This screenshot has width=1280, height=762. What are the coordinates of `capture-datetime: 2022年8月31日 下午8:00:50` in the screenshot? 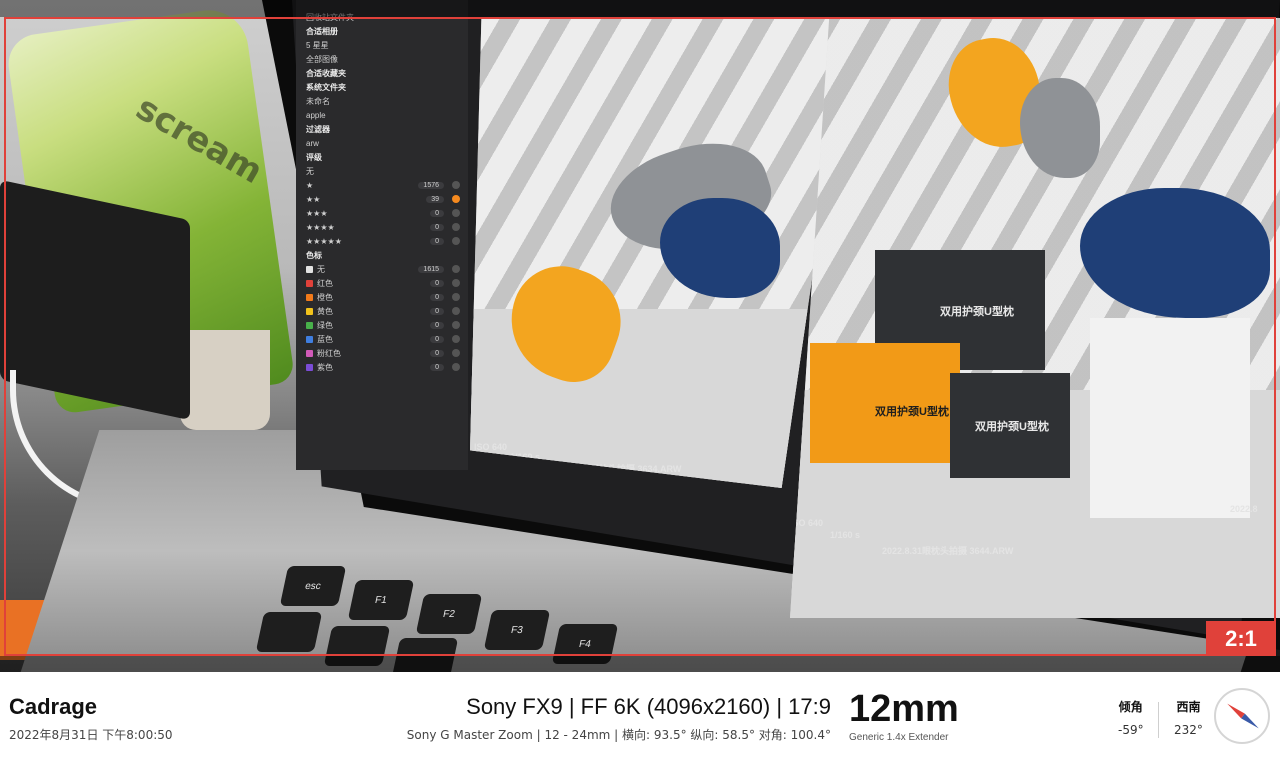 It's located at (91, 735).